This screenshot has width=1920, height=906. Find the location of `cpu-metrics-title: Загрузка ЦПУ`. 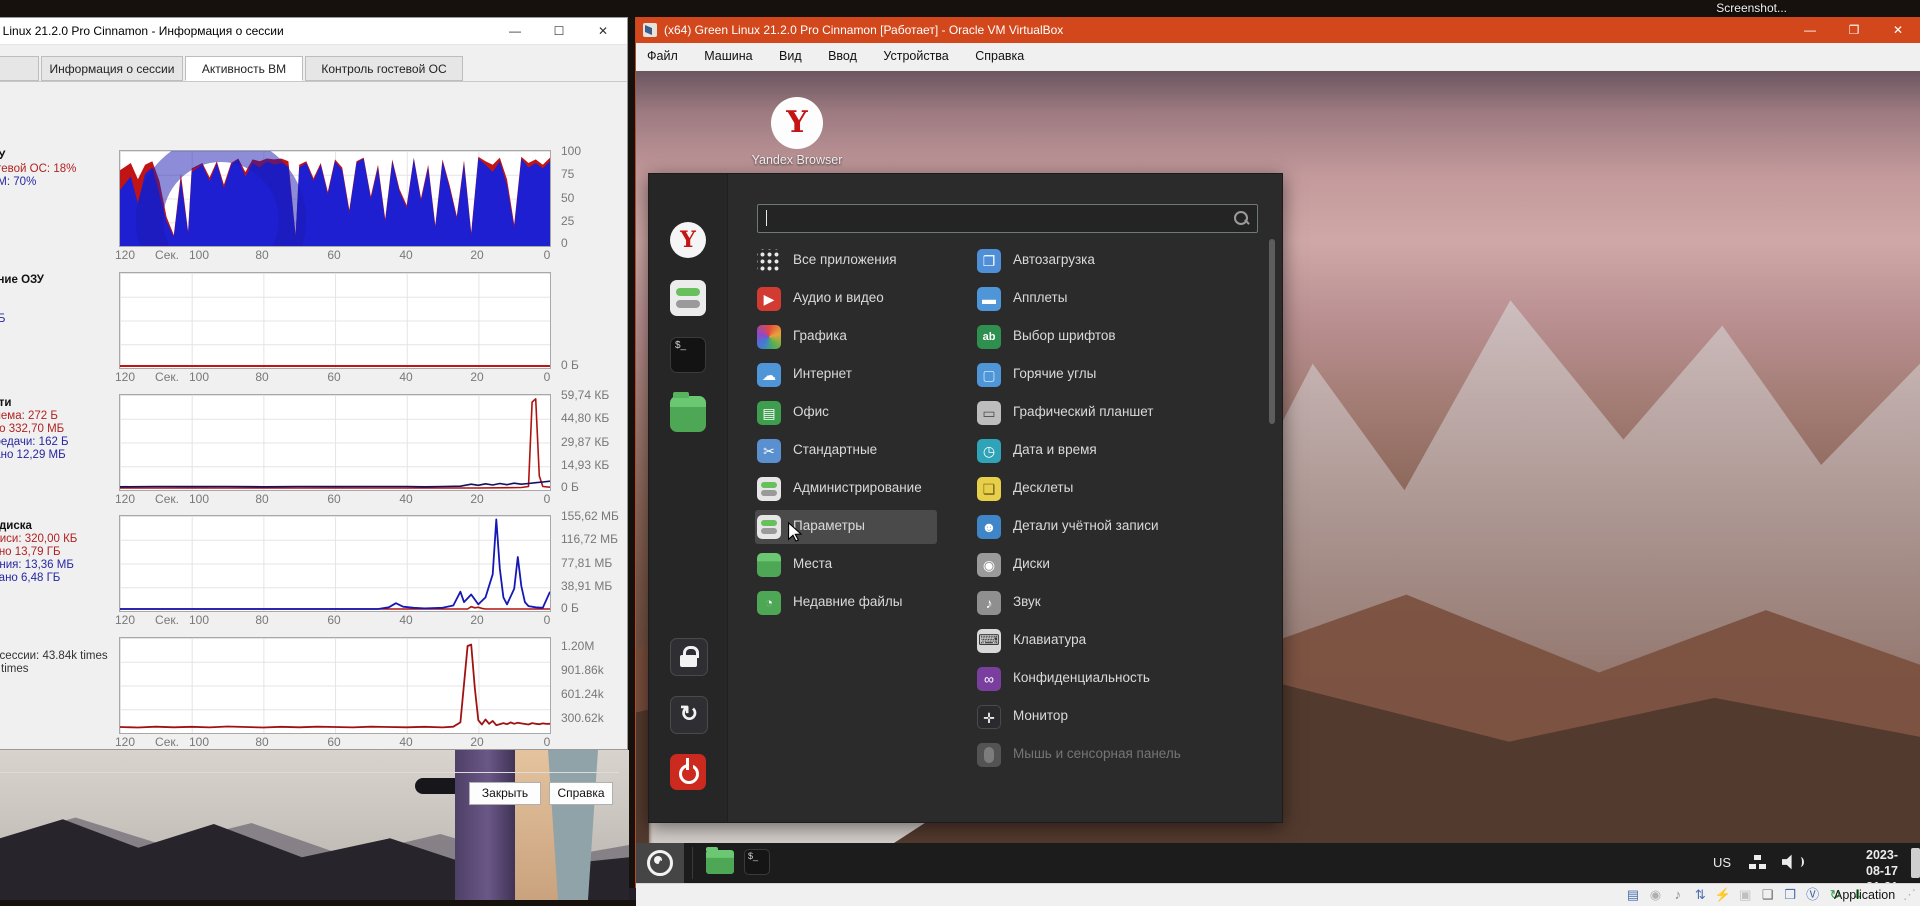

cpu-metrics-title: Загрузка ЦПУ is located at coordinates (3, 156).